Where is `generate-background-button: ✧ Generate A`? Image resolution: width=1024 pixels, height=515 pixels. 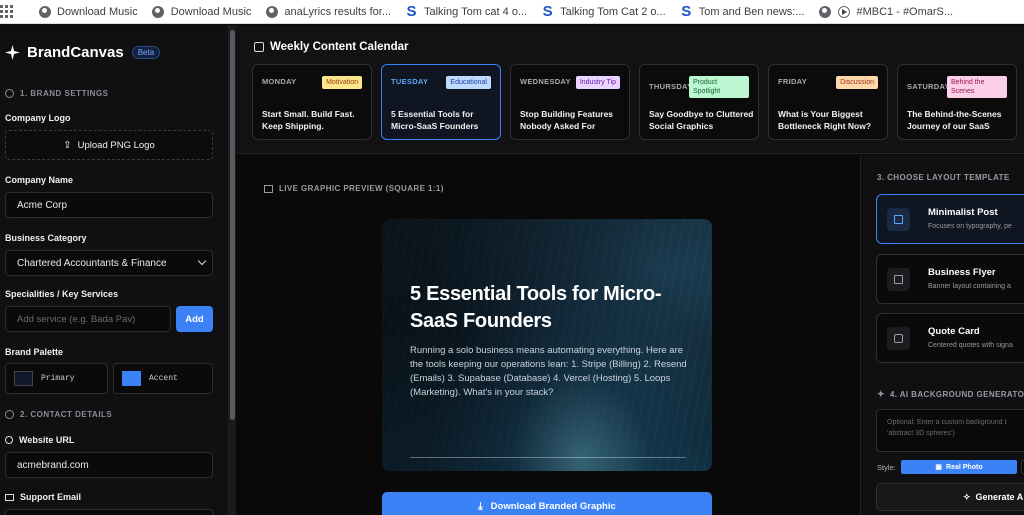 generate-background-button: ✧ Generate A is located at coordinates (950, 497).